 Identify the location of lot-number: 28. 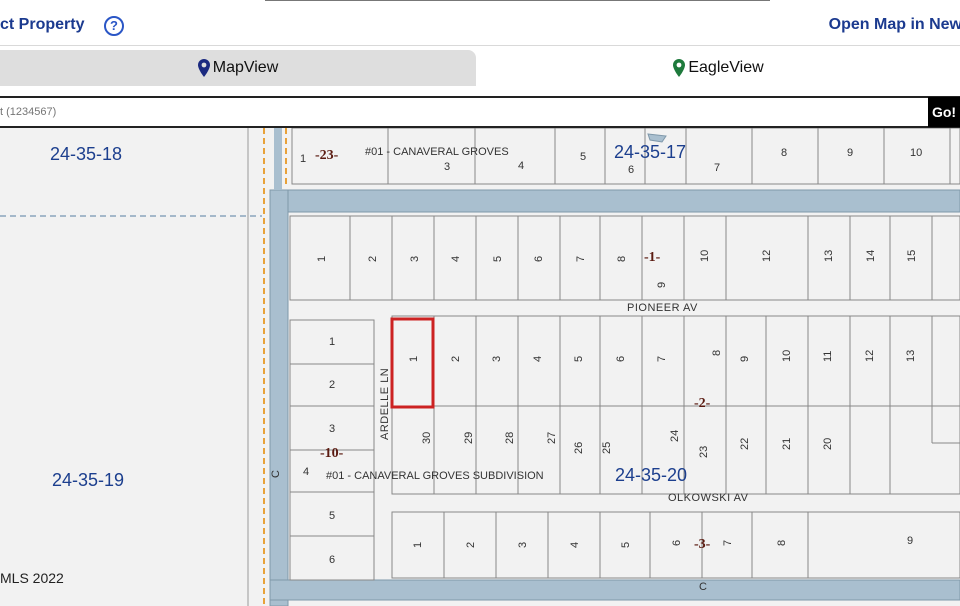
(510, 438).